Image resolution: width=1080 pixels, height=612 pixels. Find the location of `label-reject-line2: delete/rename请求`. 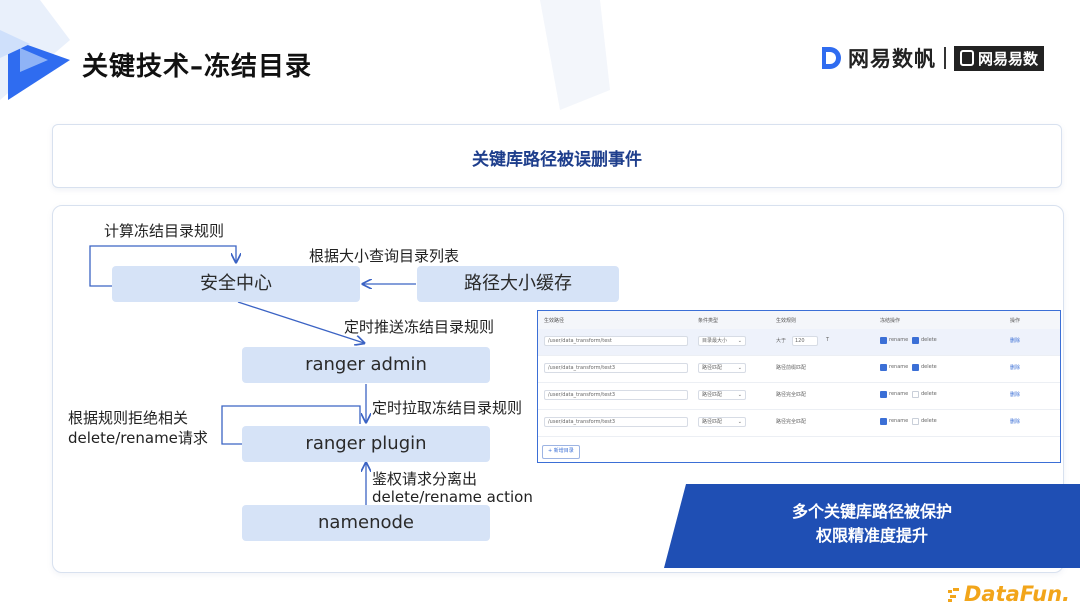

label-reject-line2: delete/rename请求 is located at coordinates (138, 438).